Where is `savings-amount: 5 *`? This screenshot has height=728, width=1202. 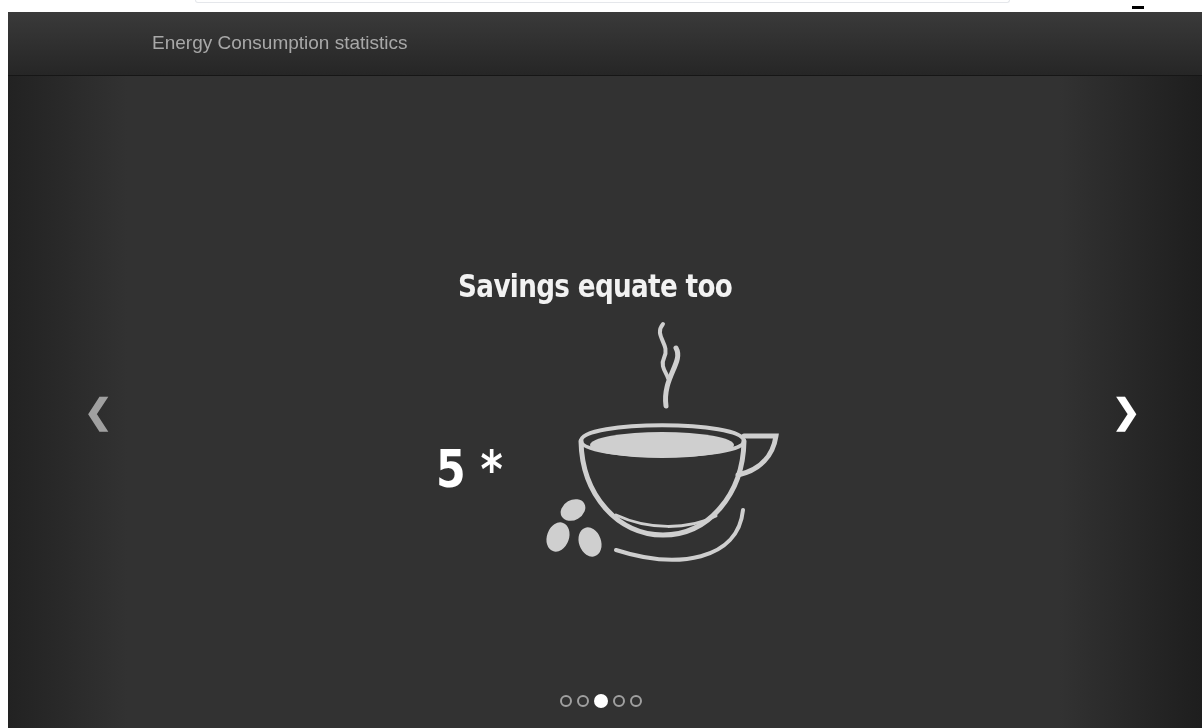
savings-amount: 5 * is located at coordinates (469, 469).